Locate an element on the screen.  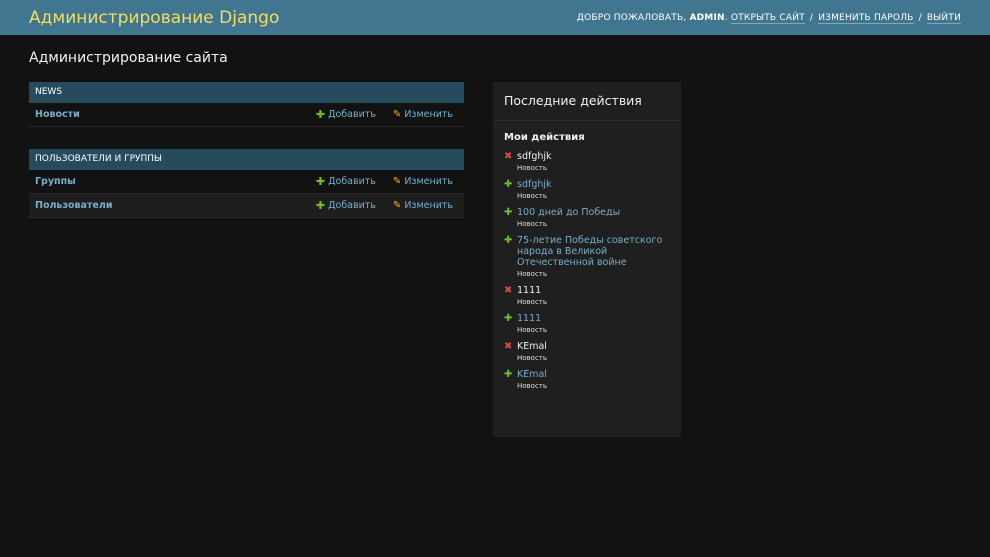
list-item: ✚ sdfghjk Новость is located at coordinates (587, 189).